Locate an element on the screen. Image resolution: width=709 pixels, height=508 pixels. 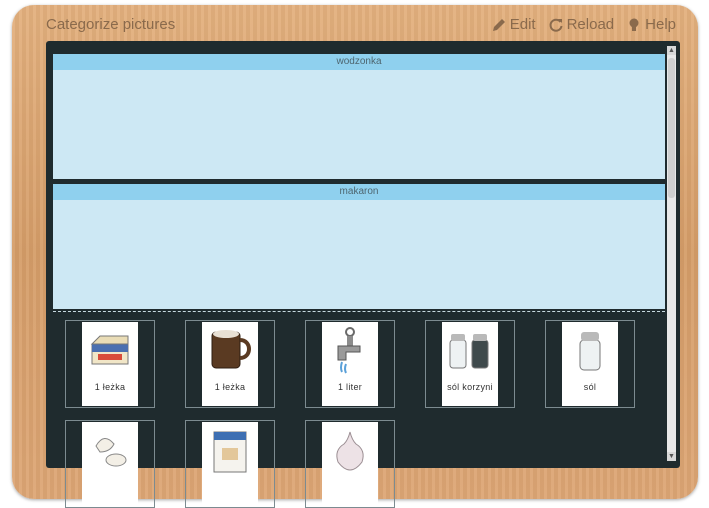
card-label: 1 liter is located at coordinates (350, 387).